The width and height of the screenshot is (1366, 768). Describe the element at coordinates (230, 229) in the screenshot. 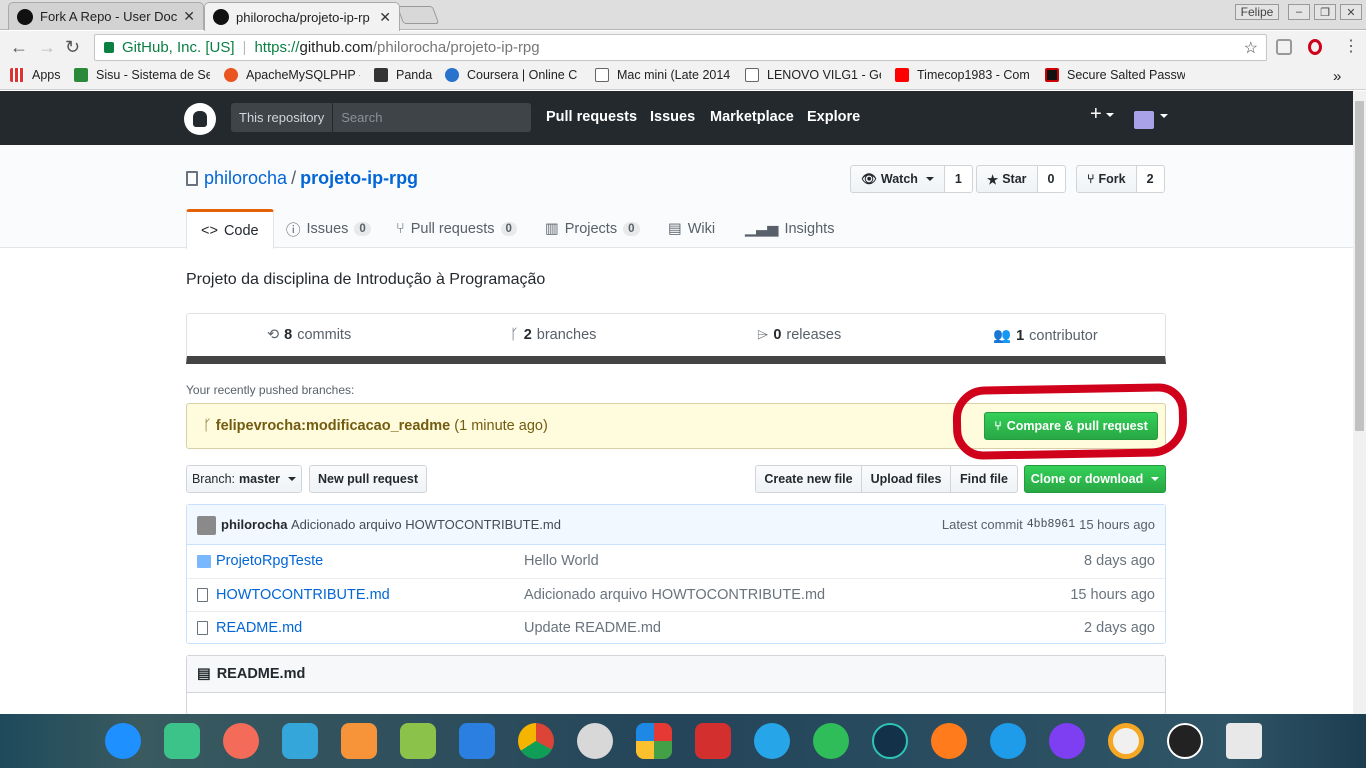

I see `tab-code: <> Code` at that location.